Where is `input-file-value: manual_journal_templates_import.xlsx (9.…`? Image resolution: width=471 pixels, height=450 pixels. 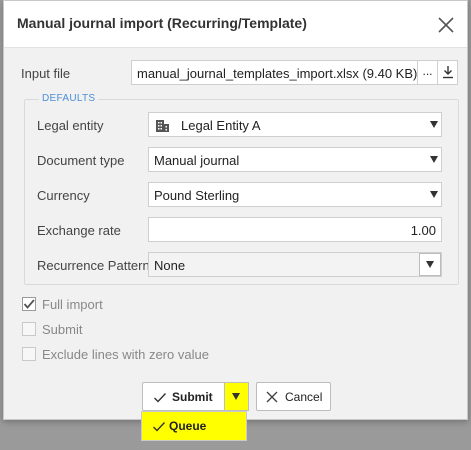 input-file-value: manual_journal_templates_import.xlsx (9.… is located at coordinates (277, 73).